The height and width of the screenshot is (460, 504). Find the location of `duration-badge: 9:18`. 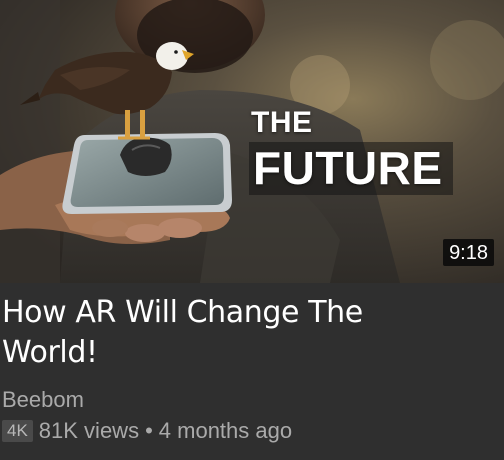

duration-badge: 9:18 is located at coordinates (468, 252).